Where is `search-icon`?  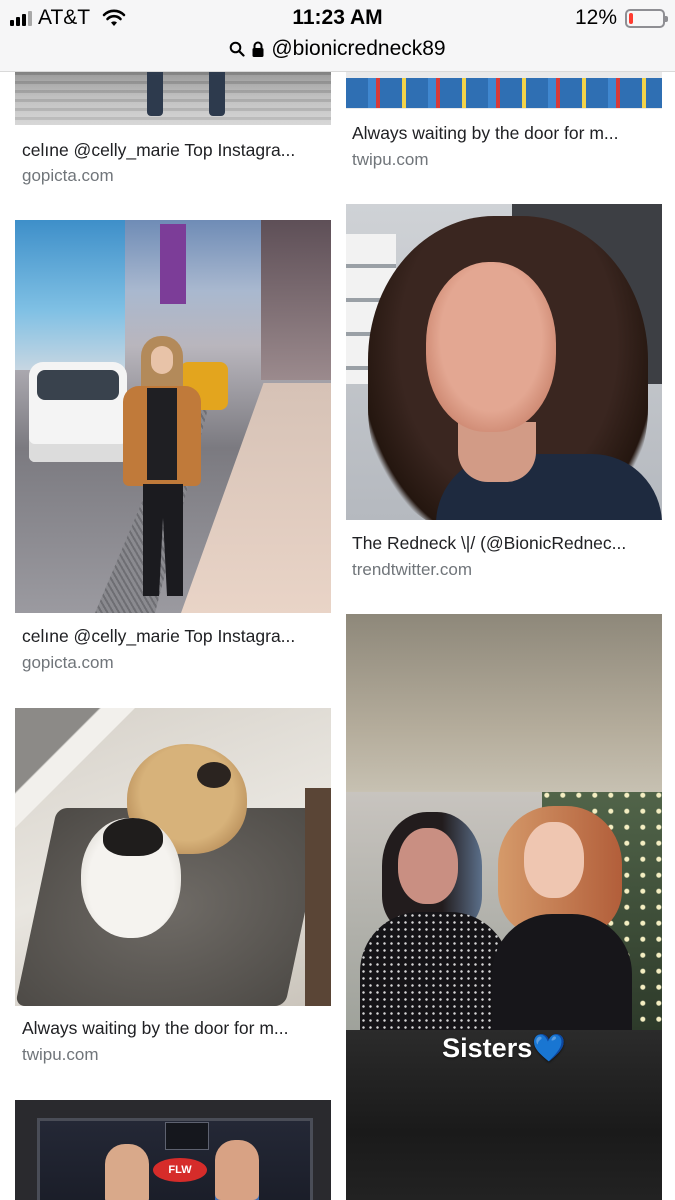 search-icon is located at coordinates (237, 49).